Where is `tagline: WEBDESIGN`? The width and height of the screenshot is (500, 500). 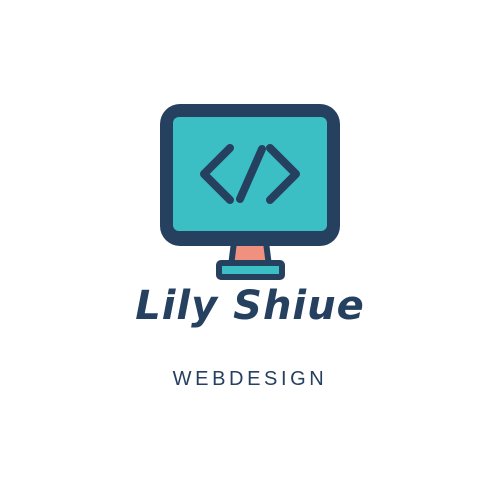 tagline: WEBDESIGN is located at coordinates (250, 379).